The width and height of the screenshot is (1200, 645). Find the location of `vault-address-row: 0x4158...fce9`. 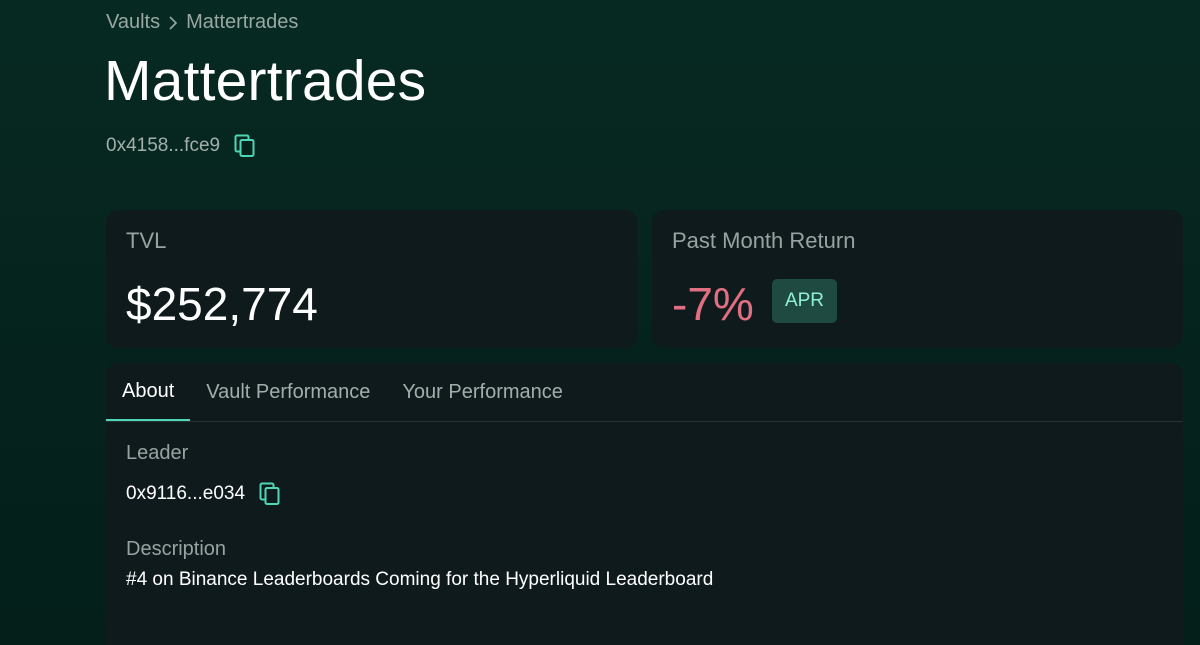

vault-address-row: 0x4158...fce9 is located at coordinates (181, 146).